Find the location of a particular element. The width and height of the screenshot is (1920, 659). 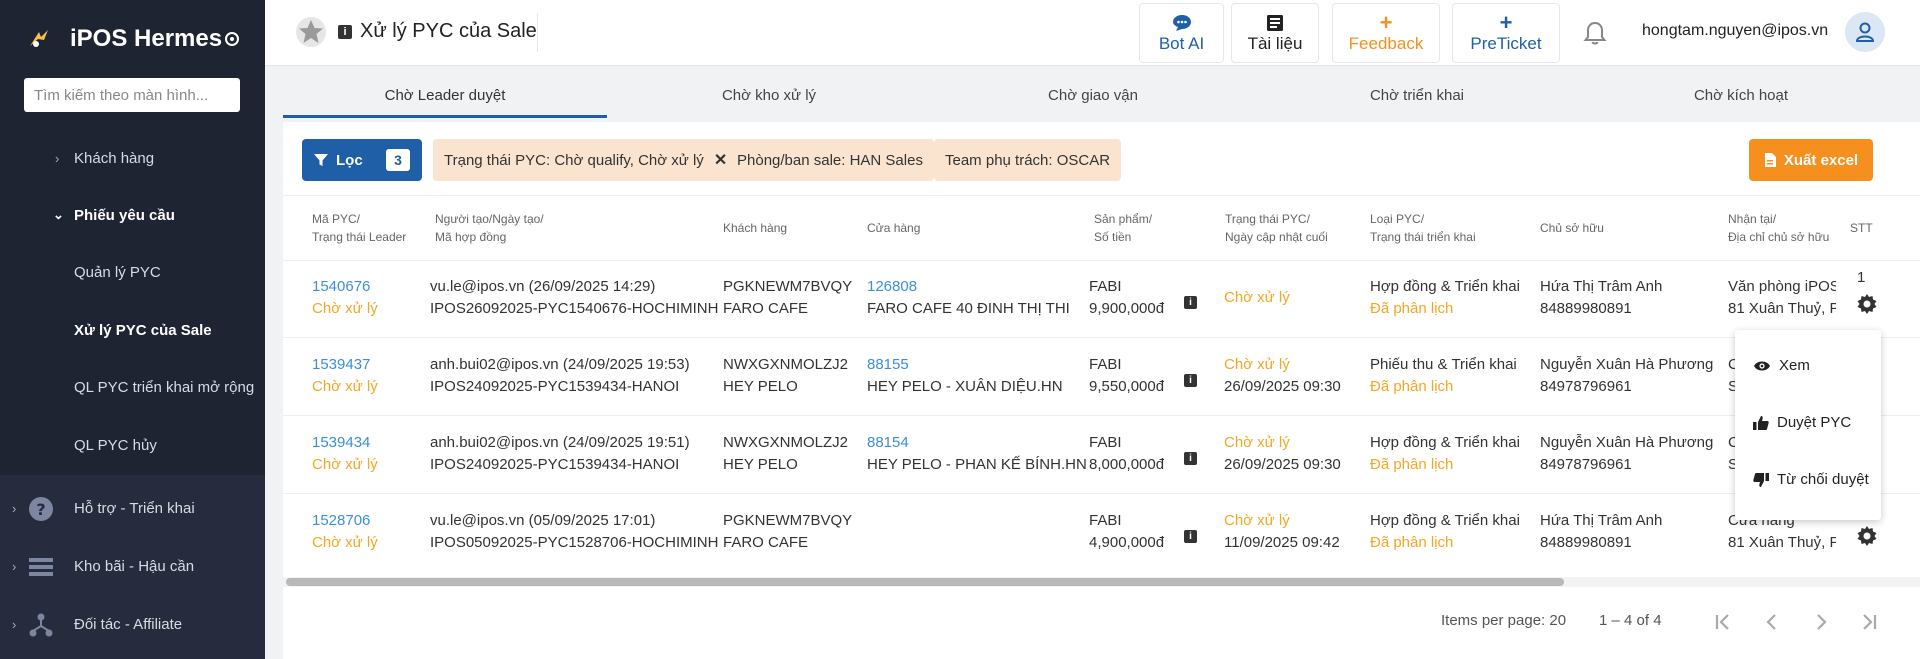

store-name: FARO CAFE 40 ĐINH THỊ THI is located at coordinates (968, 308).